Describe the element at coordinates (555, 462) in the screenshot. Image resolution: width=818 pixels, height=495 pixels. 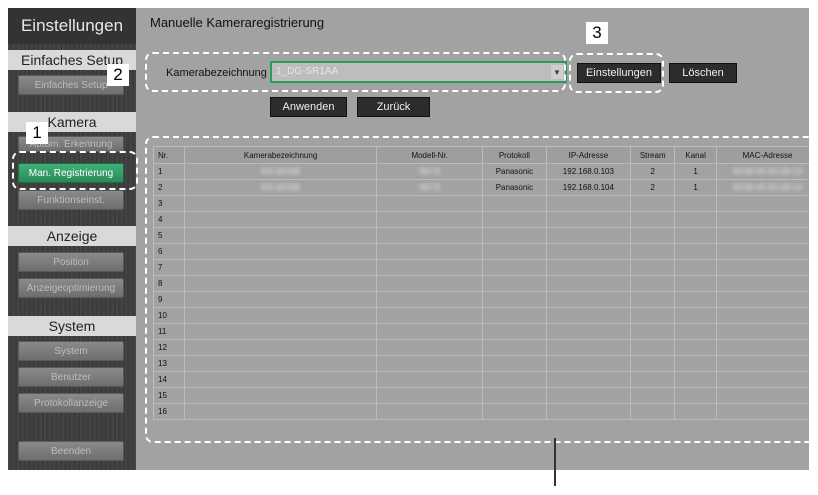
I see `annotation-pointer-line` at that location.